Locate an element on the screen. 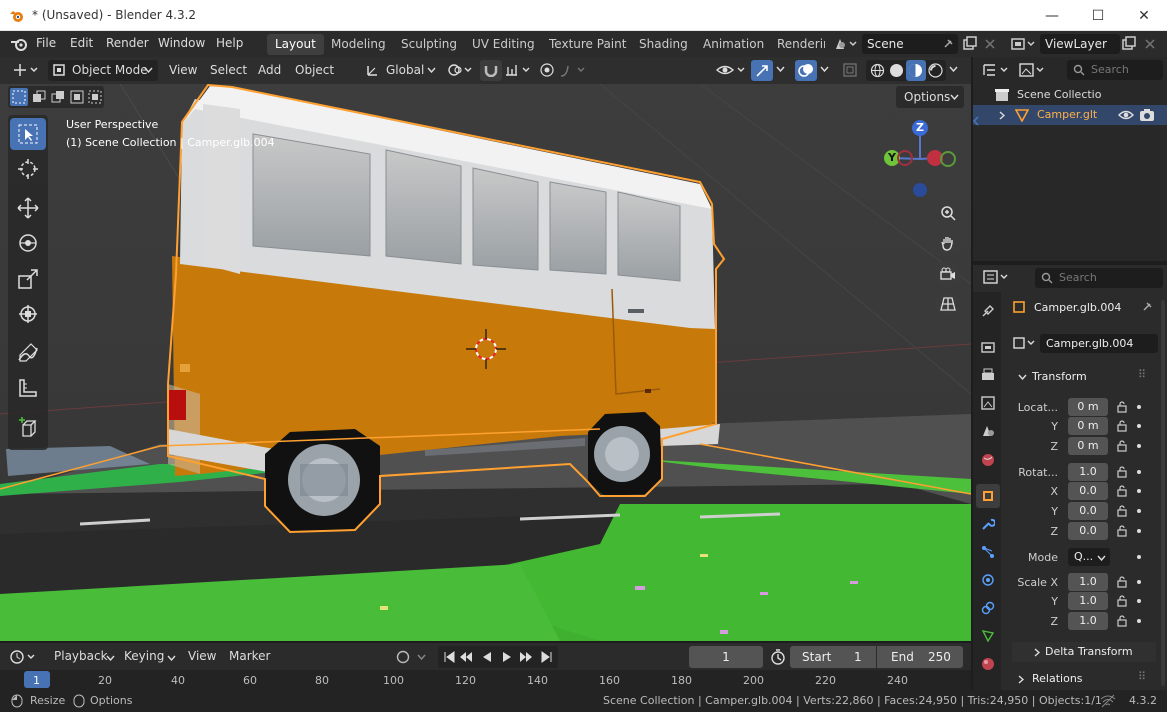  options-dropdown: Options is located at coordinates (930, 97).